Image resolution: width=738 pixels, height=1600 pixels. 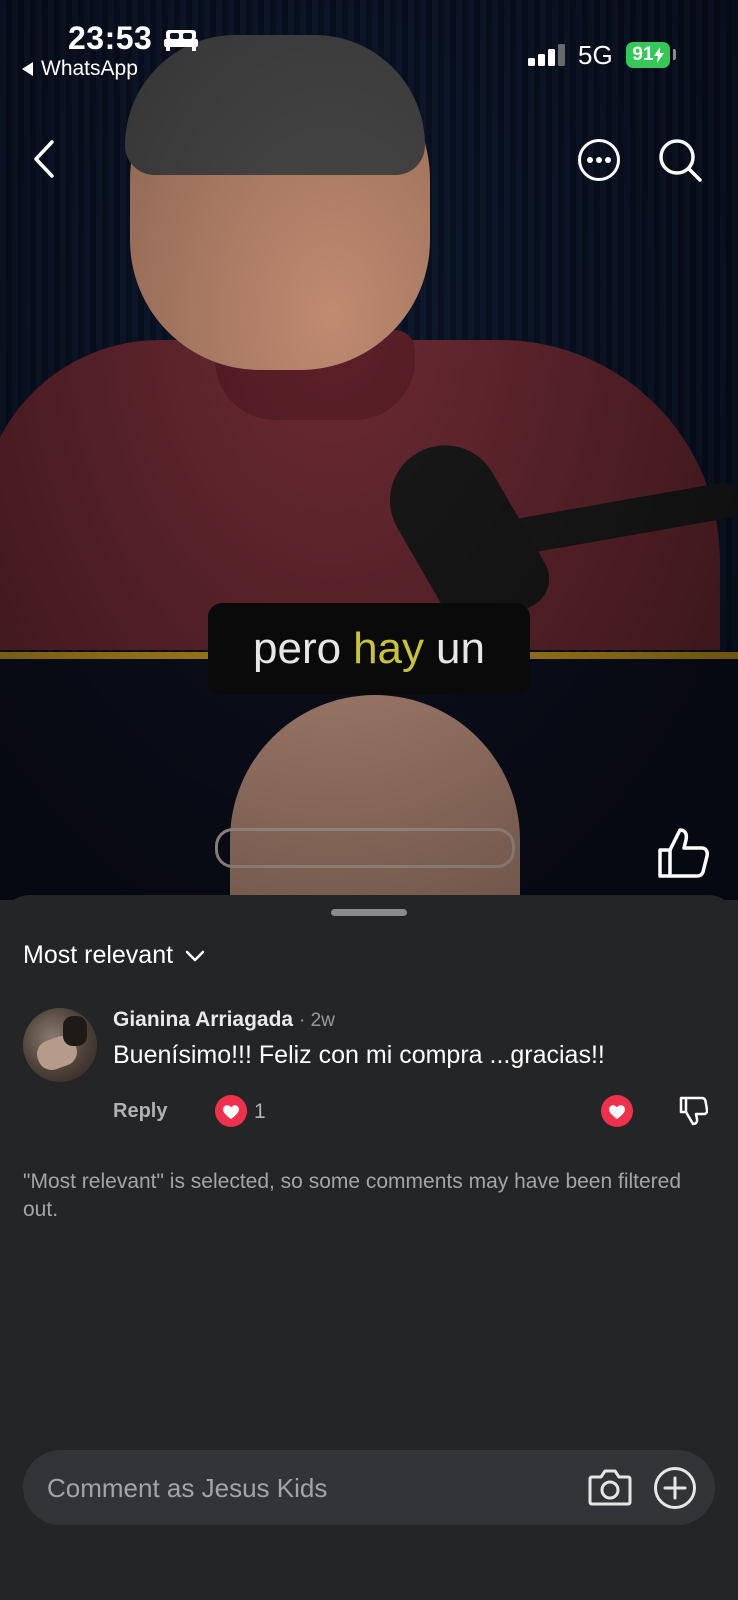 What do you see at coordinates (60, 1045) in the screenshot?
I see `avatar` at bounding box center [60, 1045].